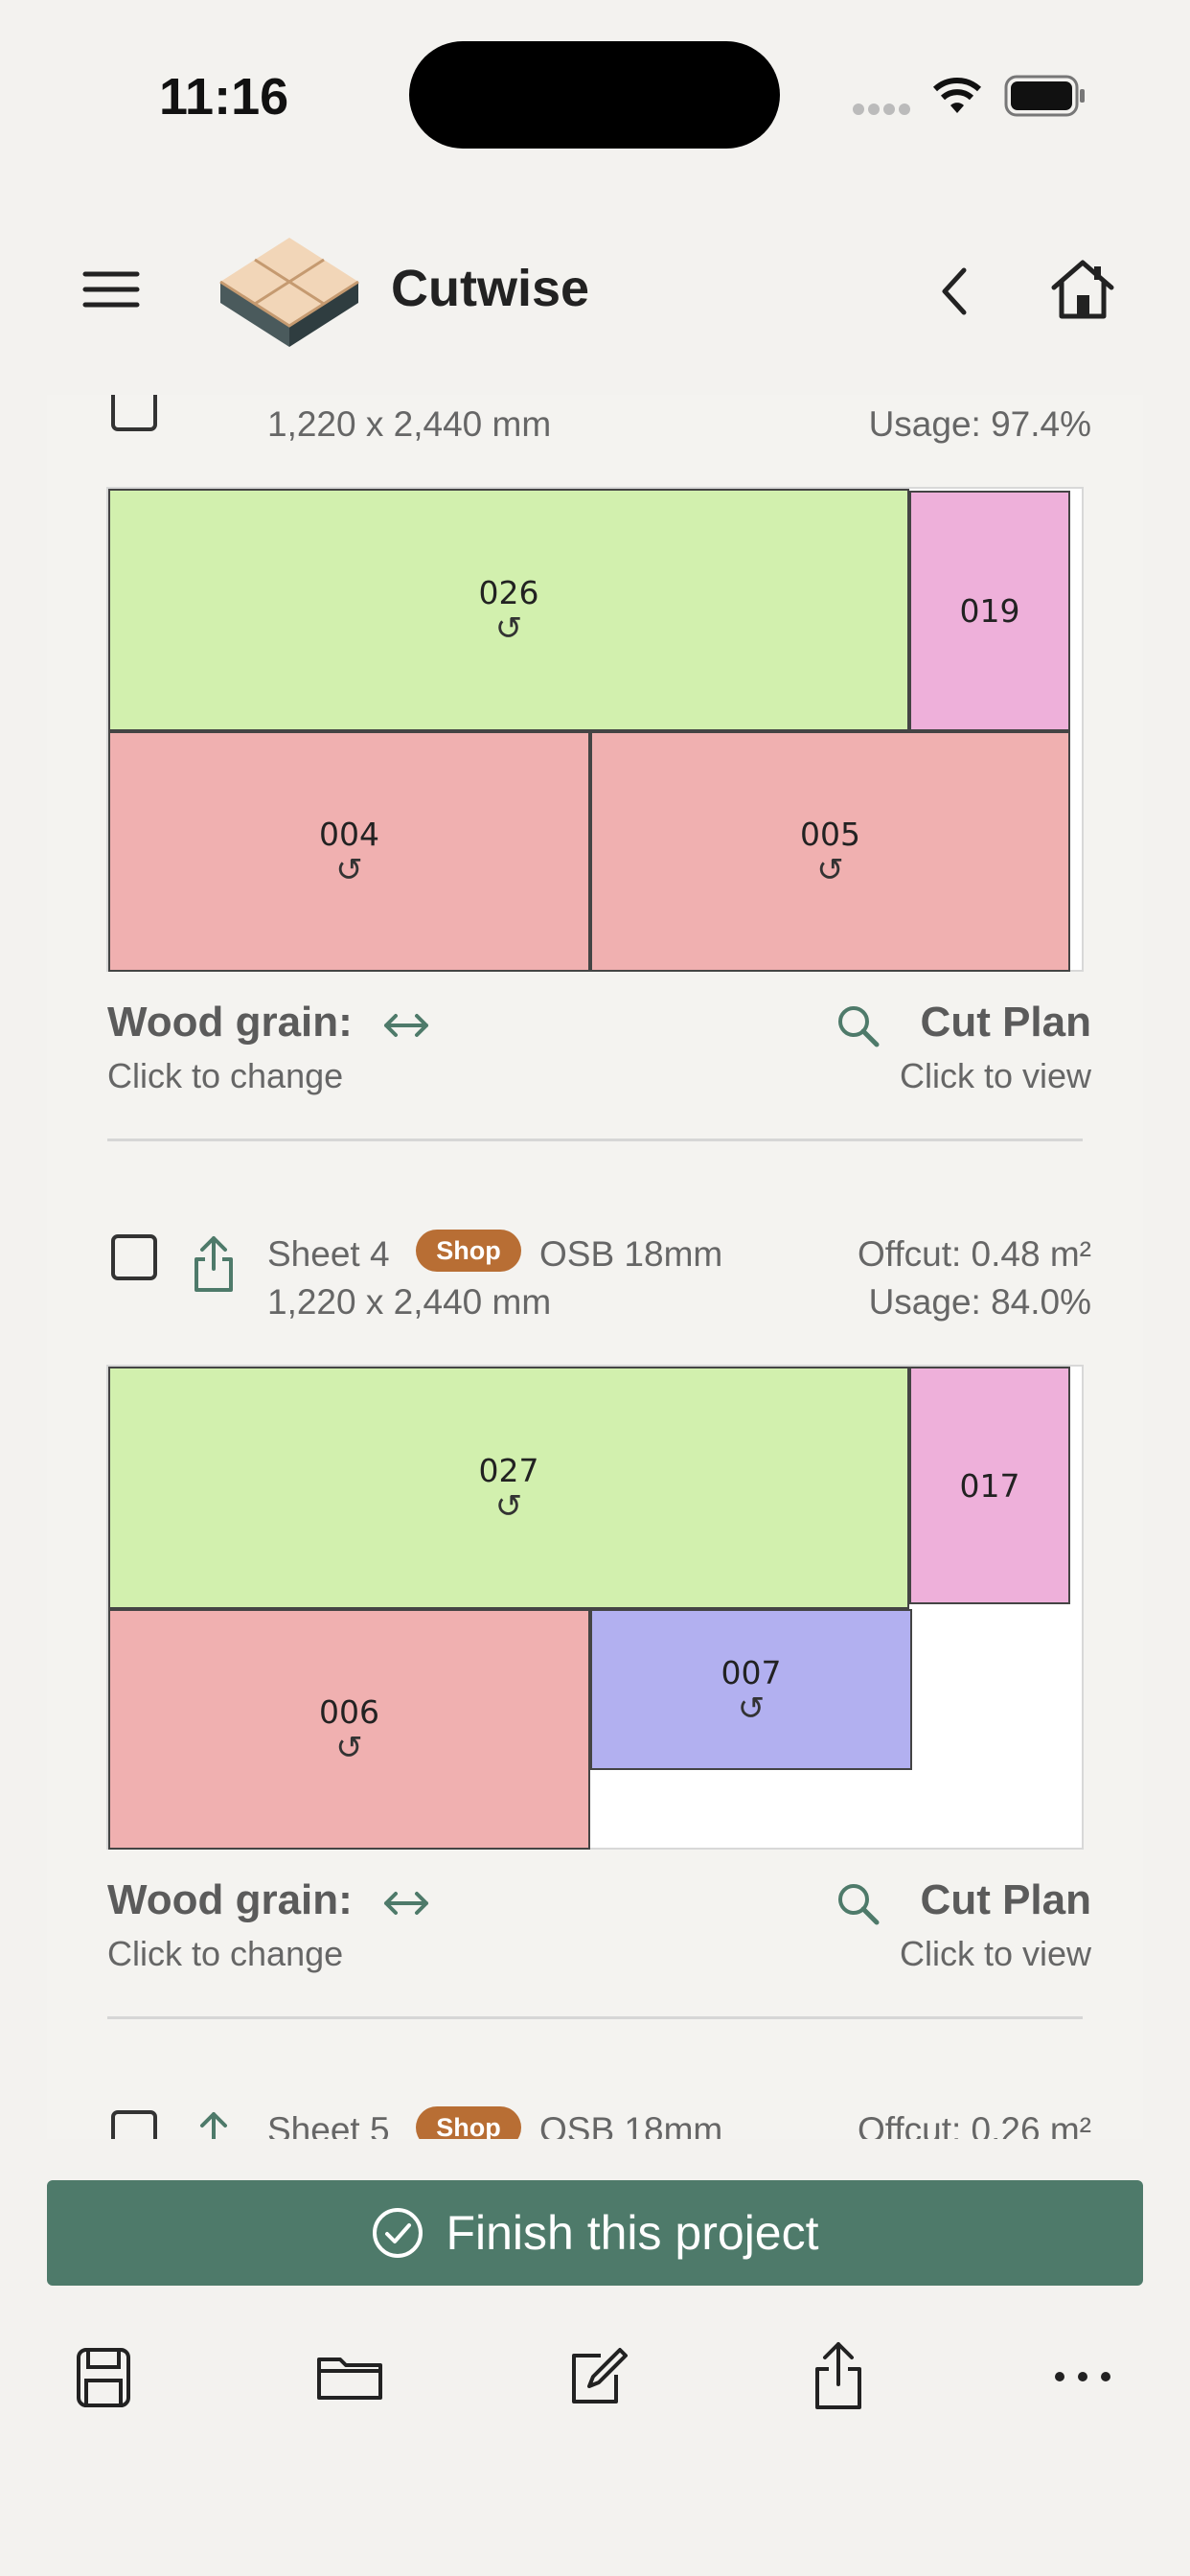 The image size is (1190, 2576). I want to click on piece: 004 ↺, so click(349, 851).